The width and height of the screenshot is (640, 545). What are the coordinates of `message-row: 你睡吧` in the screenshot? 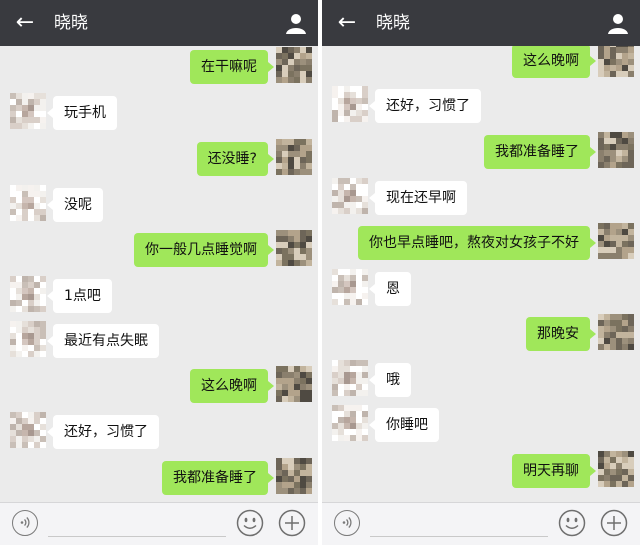 It's located at (481, 425).